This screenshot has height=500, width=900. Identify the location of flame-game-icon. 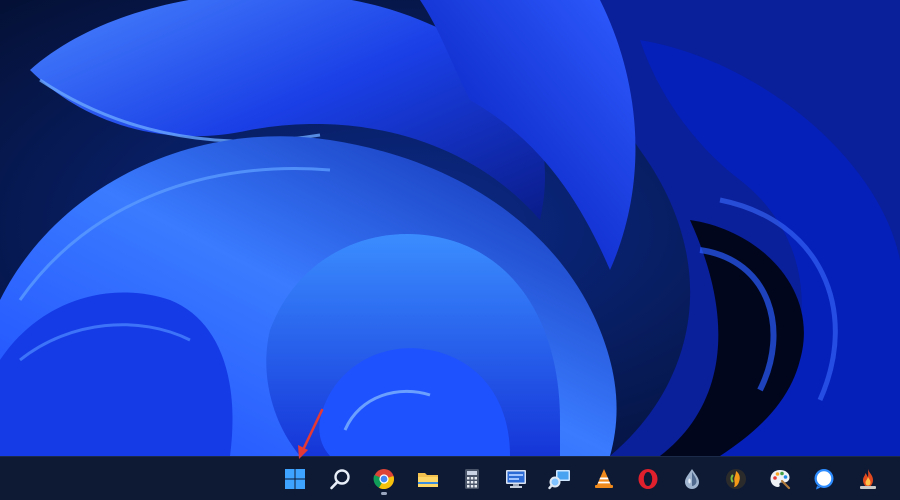
(868, 479).